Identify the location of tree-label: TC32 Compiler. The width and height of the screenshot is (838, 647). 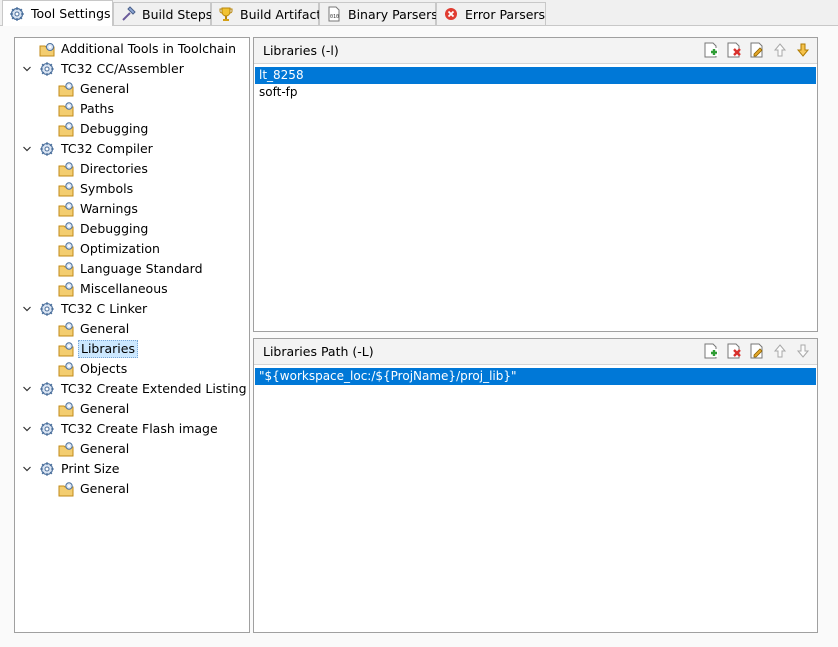
(107, 148).